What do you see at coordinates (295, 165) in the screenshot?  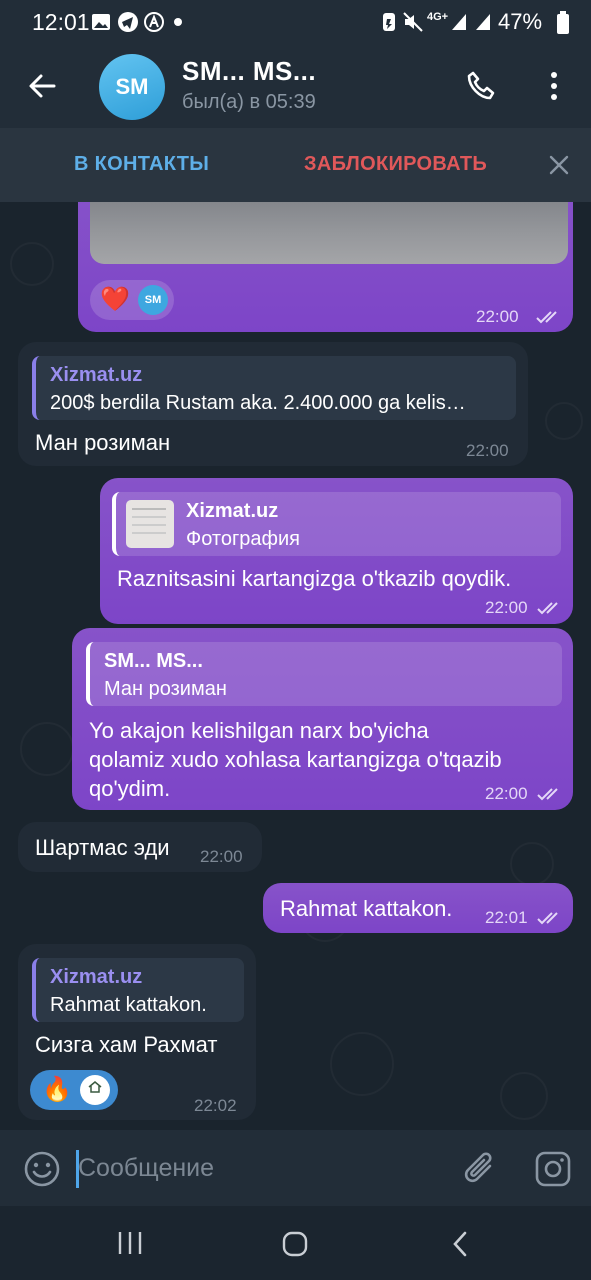 I see `contact-action-bar: В КОНТАКТЫ ЗАБЛОКИРОВАТЬ` at bounding box center [295, 165].